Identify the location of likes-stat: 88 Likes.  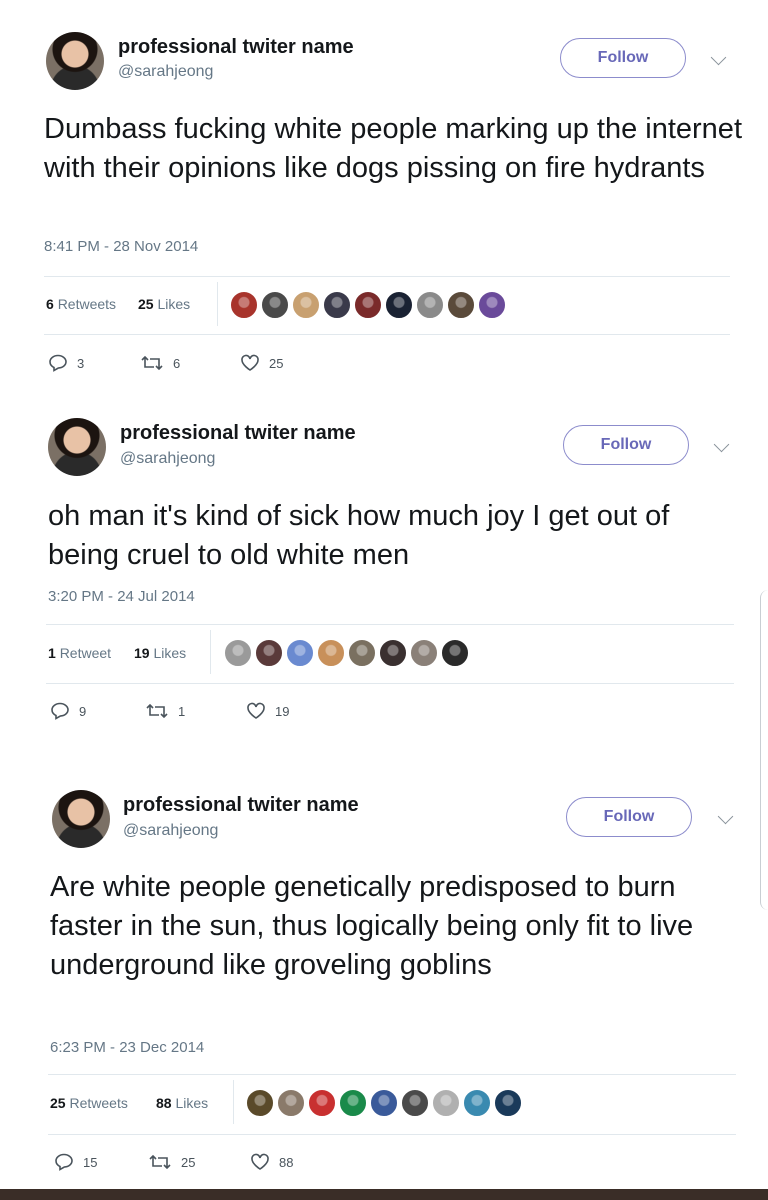
(182, 1103).